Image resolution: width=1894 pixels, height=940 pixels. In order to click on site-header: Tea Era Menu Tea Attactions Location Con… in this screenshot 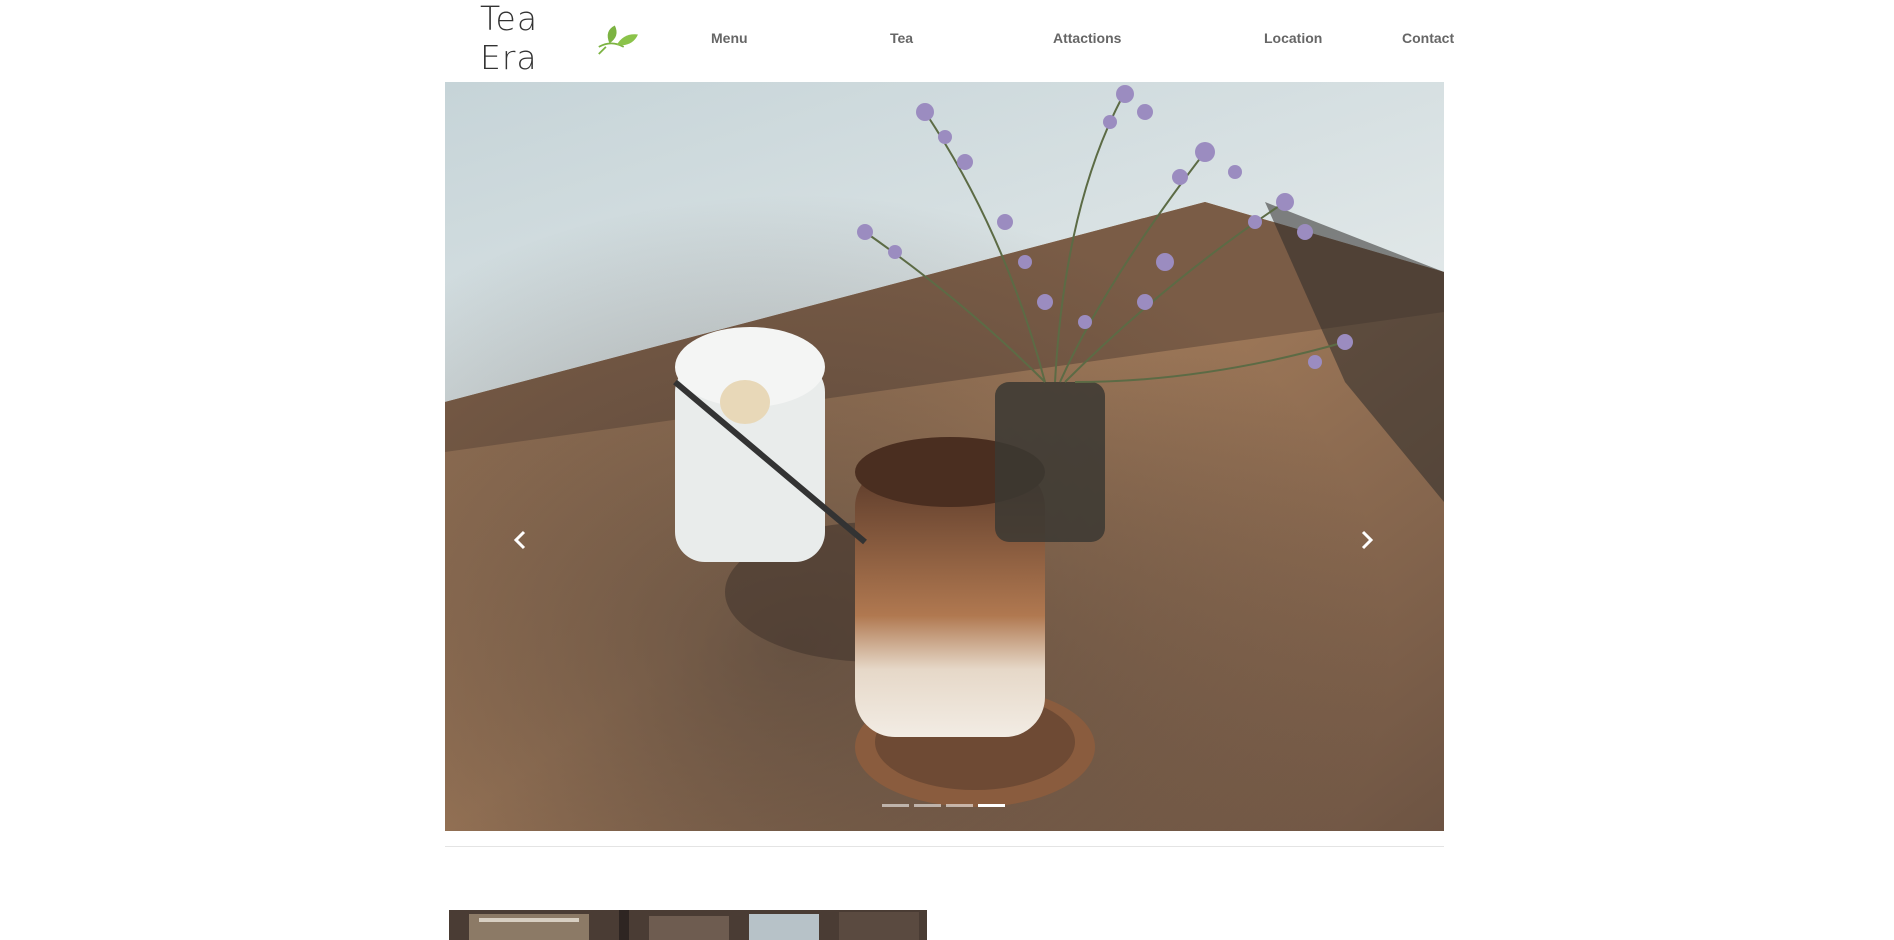, I will do `click(947, 41)`.